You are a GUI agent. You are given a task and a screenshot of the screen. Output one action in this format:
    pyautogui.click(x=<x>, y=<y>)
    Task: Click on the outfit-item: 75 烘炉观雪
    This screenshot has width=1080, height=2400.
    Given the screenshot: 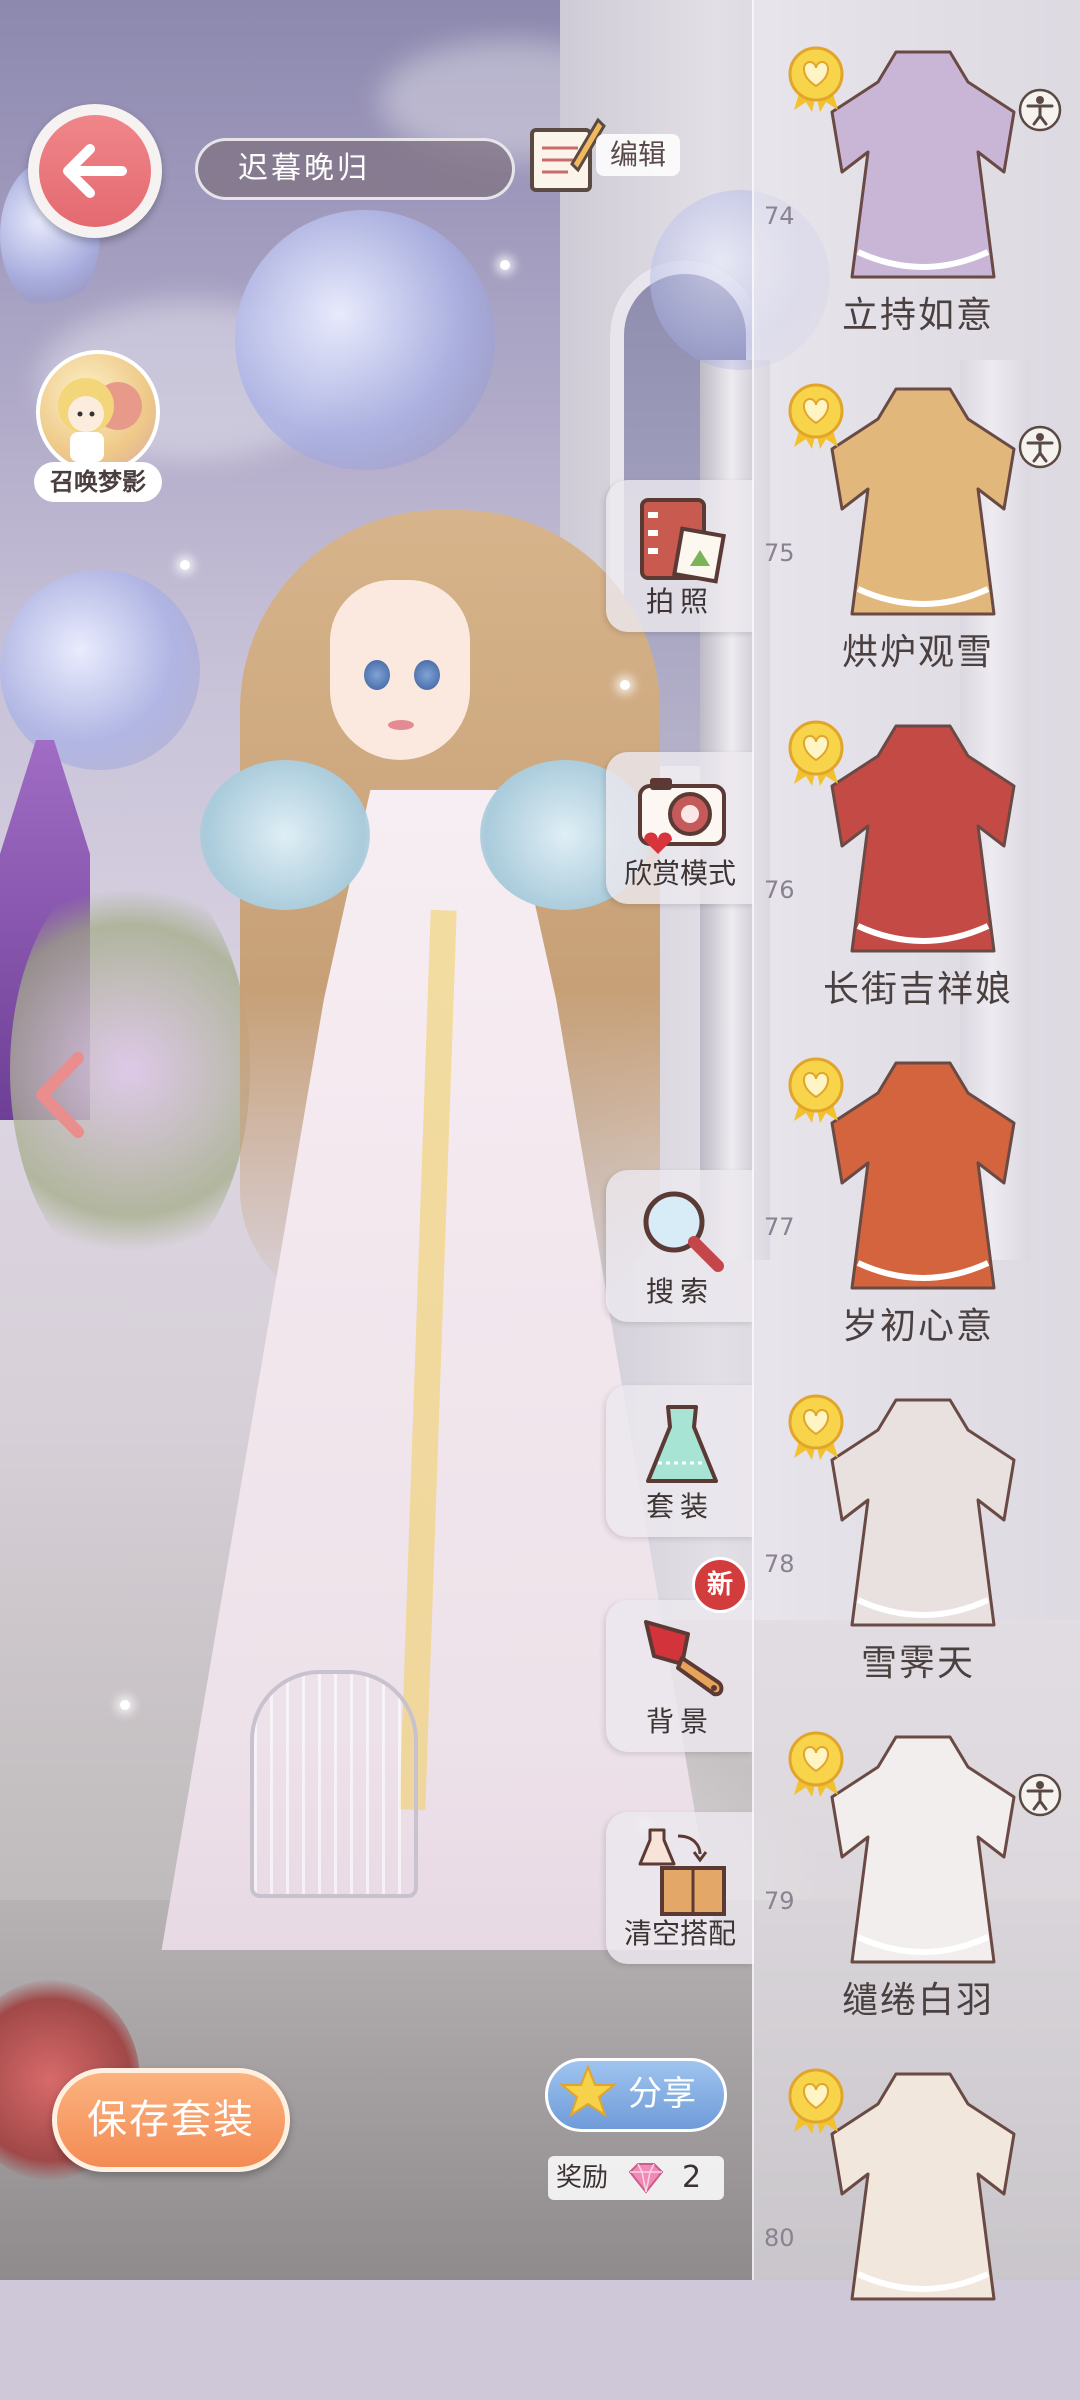 What is the action you would take?
    pyautogui.click(x=917, y=547)
    